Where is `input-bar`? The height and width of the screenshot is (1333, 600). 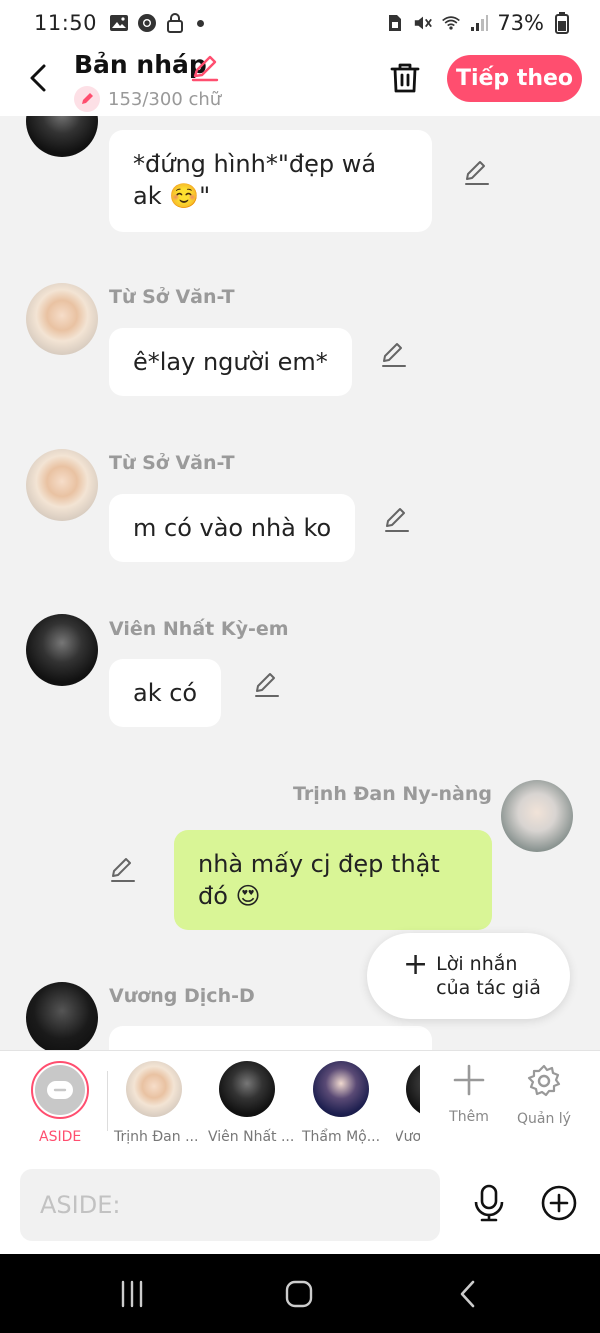
input-bar is located at coordinates (300, 1206).